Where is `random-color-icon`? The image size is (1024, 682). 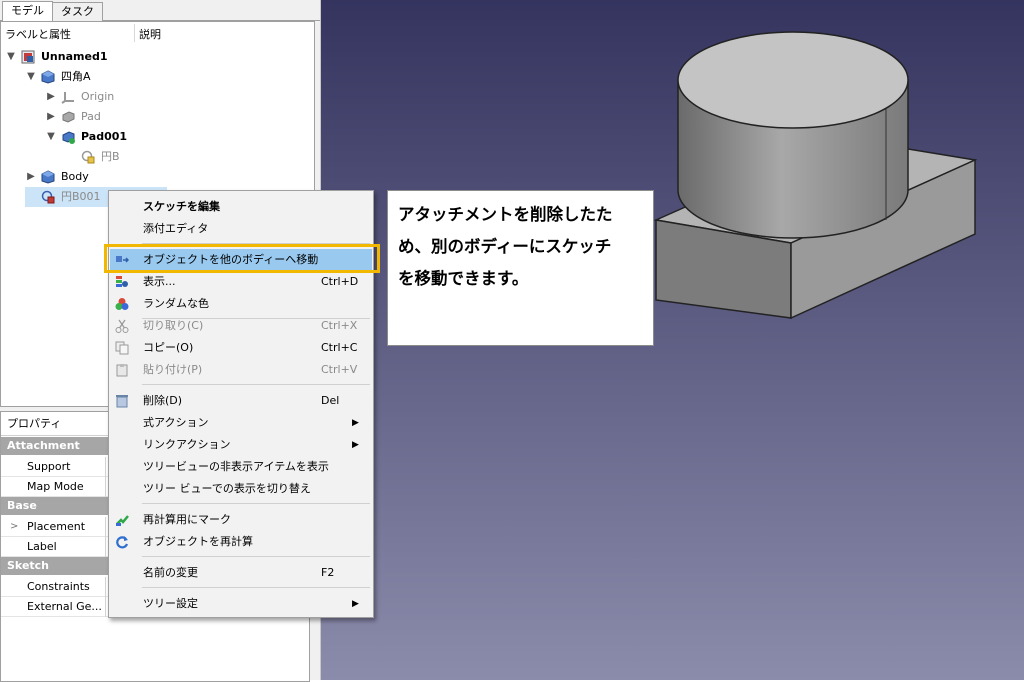
random-color-icon is located at coordinates (122, 304).